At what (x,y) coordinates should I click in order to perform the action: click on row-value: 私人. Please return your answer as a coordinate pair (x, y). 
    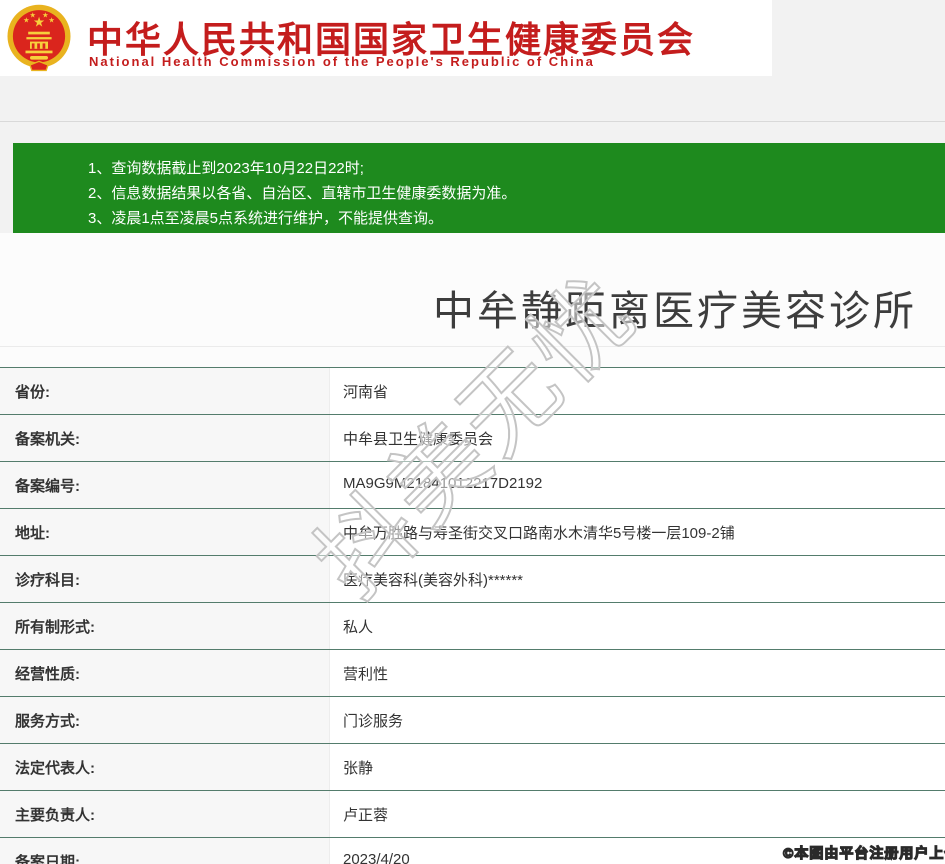
    Looking at the image, I should click on (637, 626).